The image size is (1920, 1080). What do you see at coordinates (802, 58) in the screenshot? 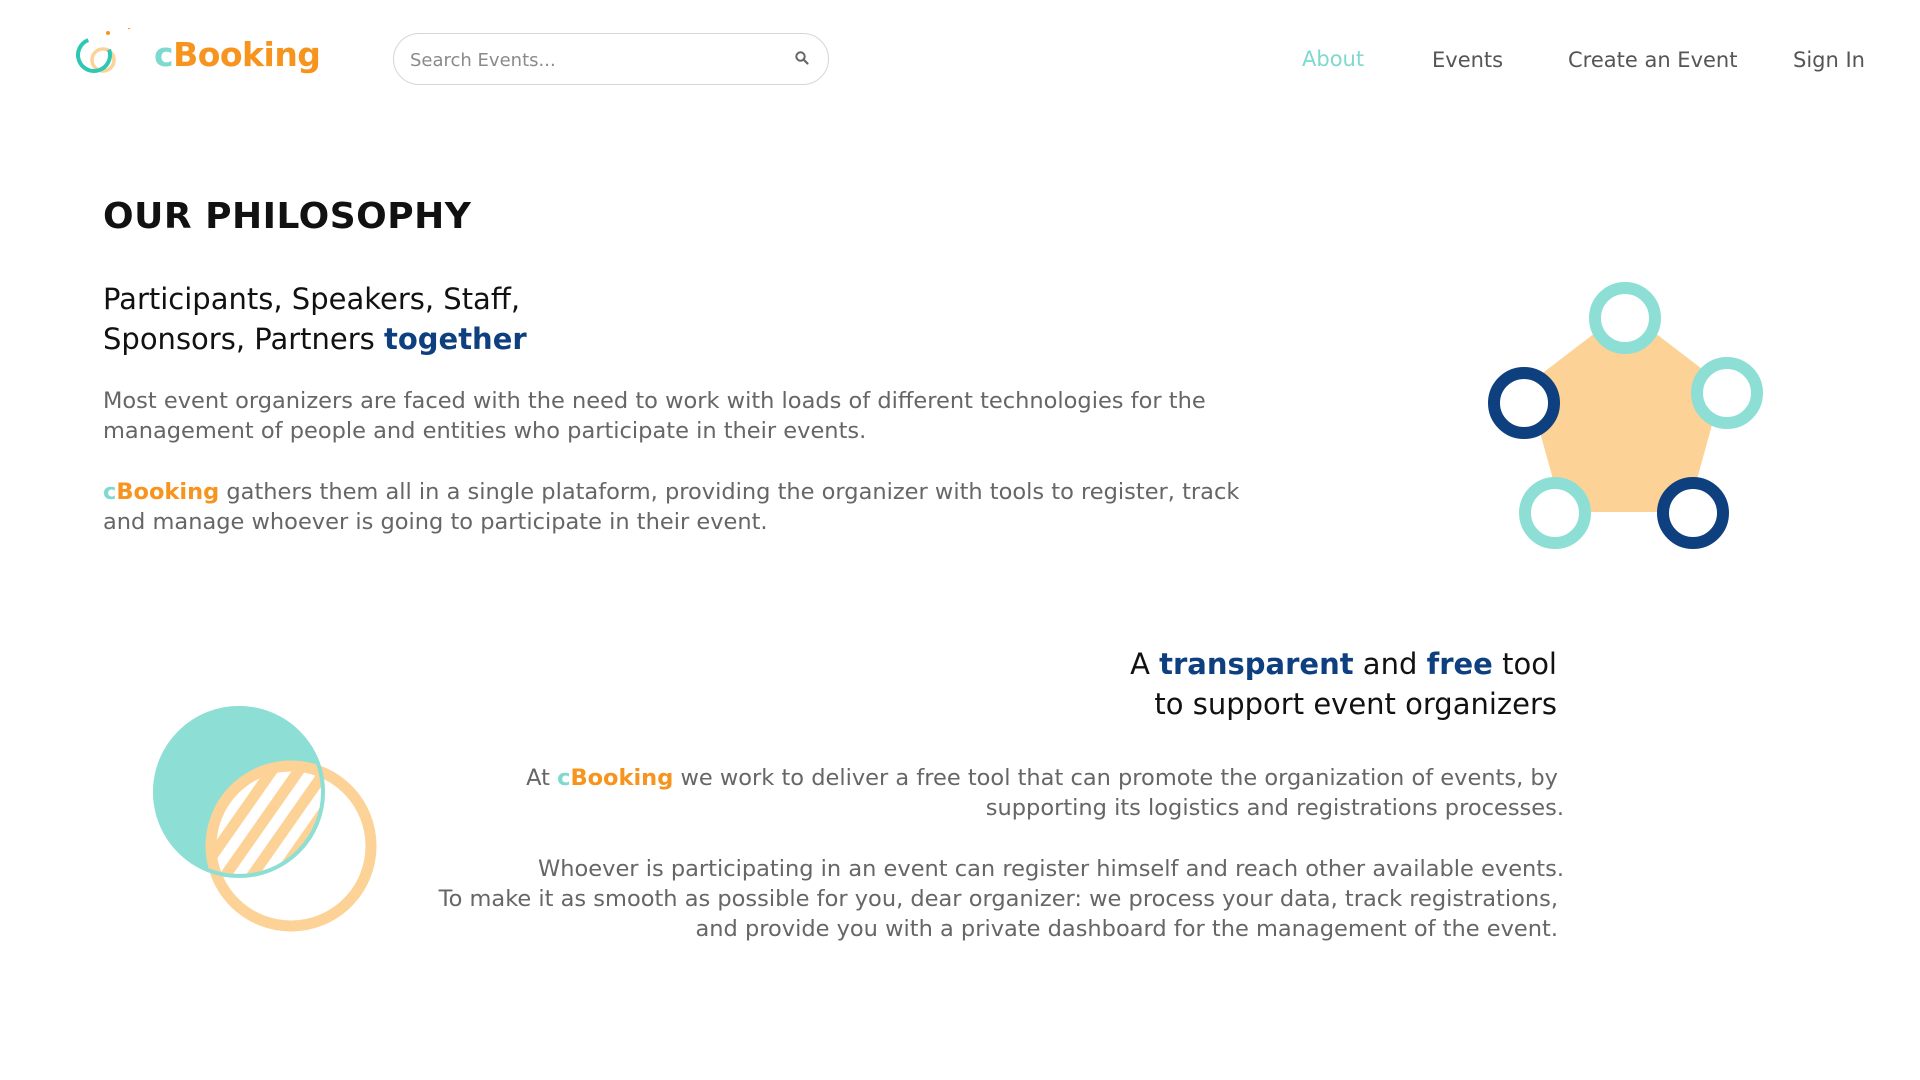
I see `search-icon` at bounding box center [802, 58].